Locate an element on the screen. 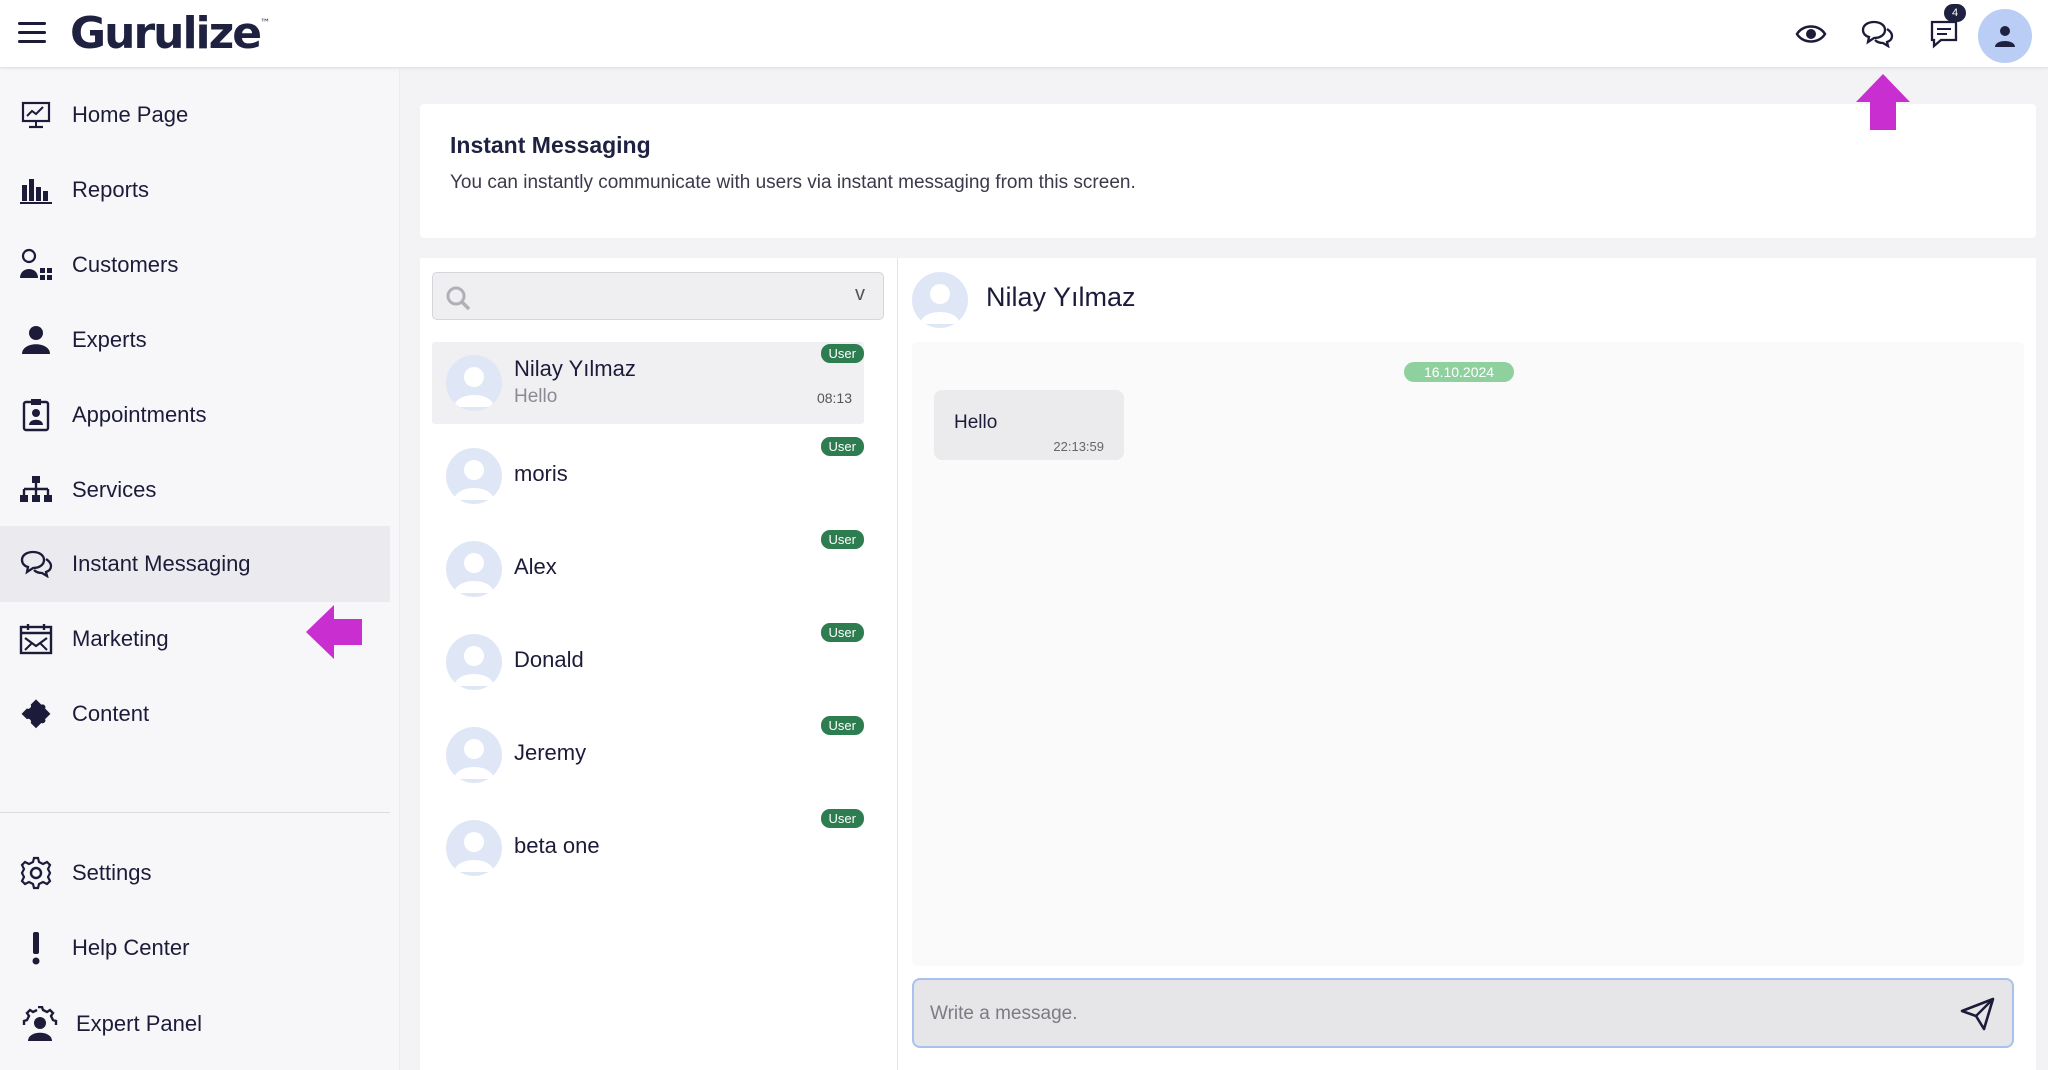 The image size is (2048, 1070). sidebar-item-label: Customers is located at coordinates (125, 264).